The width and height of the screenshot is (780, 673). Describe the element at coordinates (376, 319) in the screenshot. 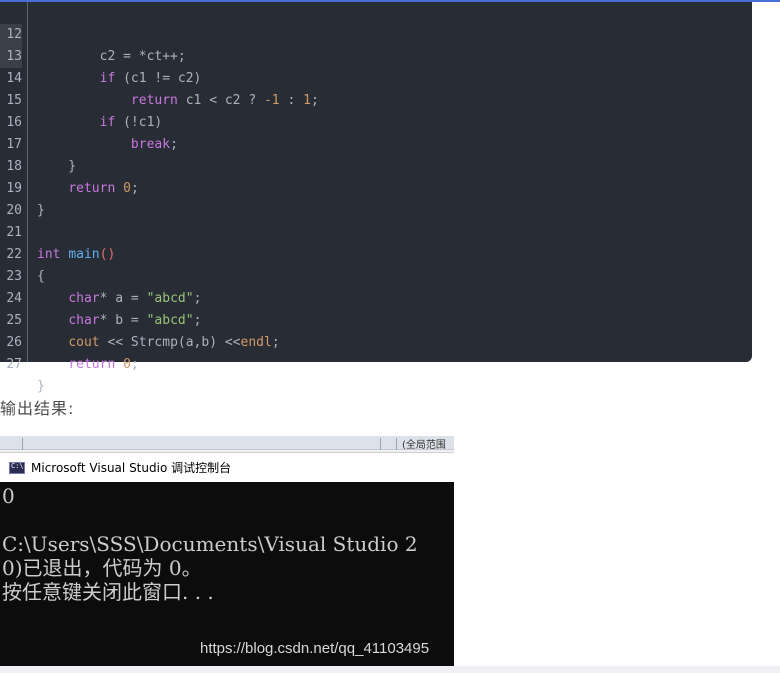

I see `code-line: 25 cout << Strcmp(a,b) <<endl;` at that location.